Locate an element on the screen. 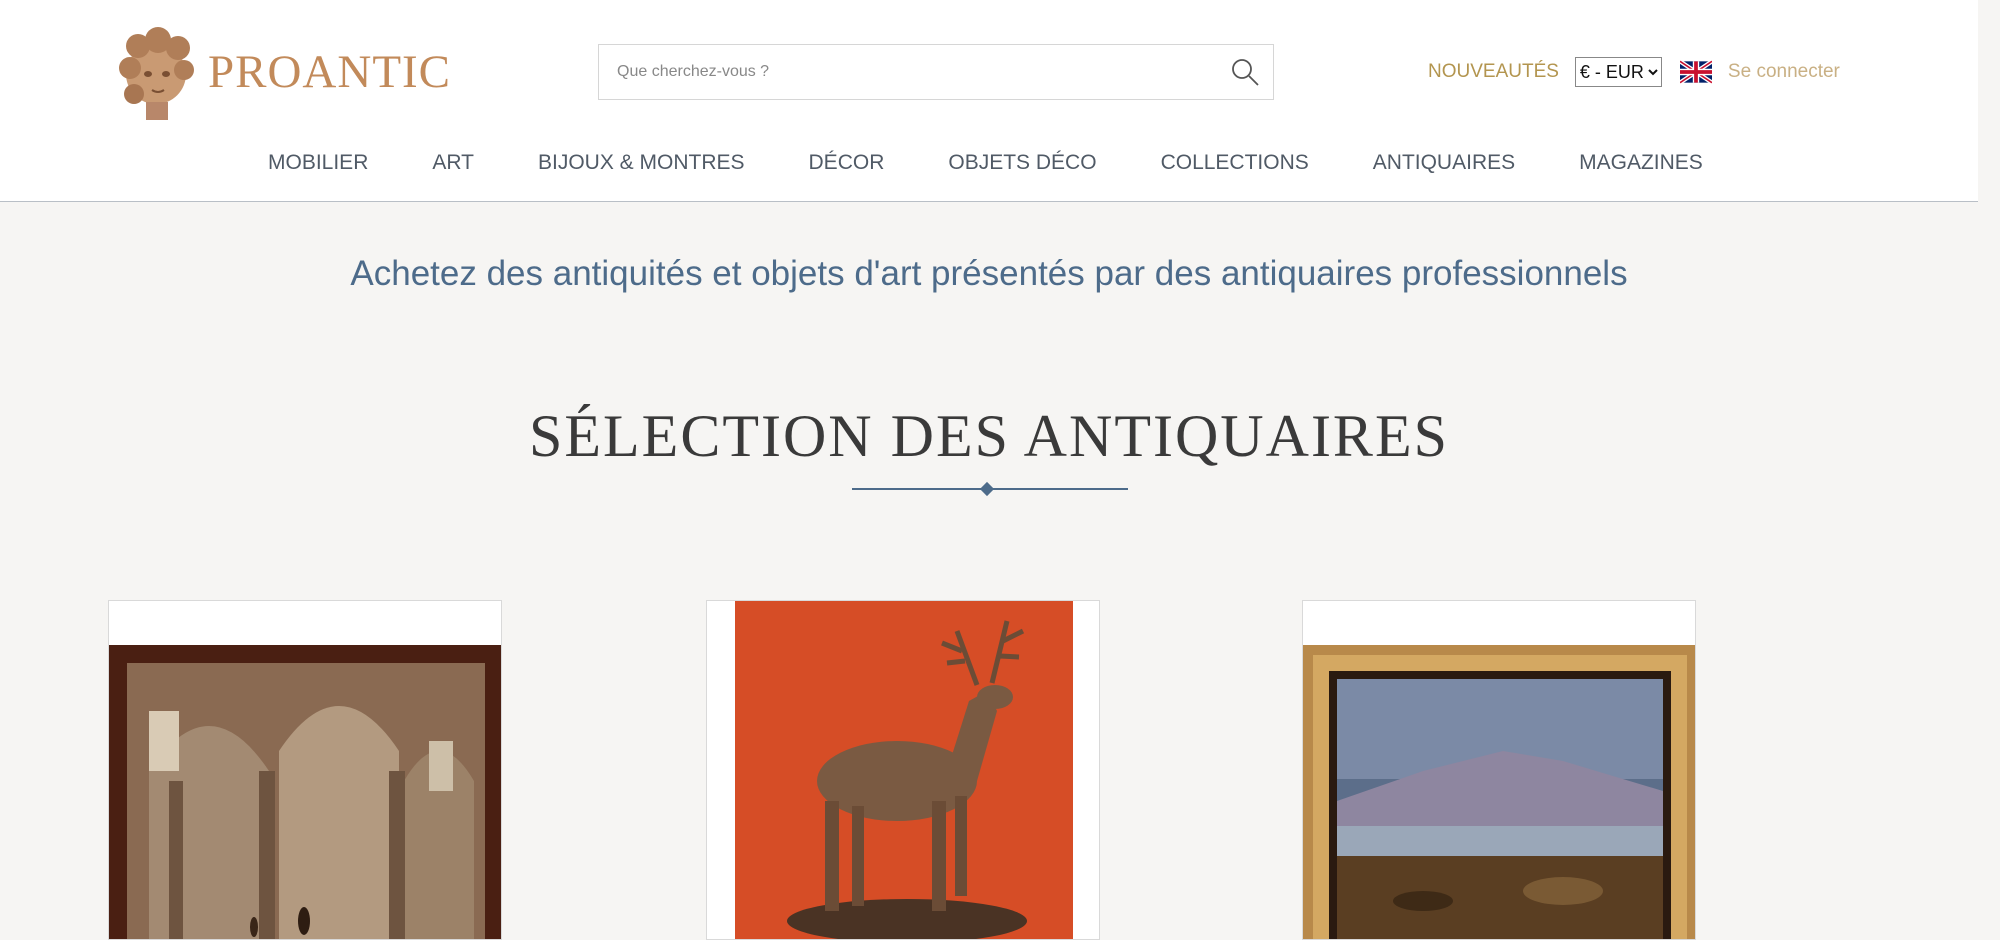 This screenshot has width=2000, height=940. search-icon is located at coordinates (1245, 72).